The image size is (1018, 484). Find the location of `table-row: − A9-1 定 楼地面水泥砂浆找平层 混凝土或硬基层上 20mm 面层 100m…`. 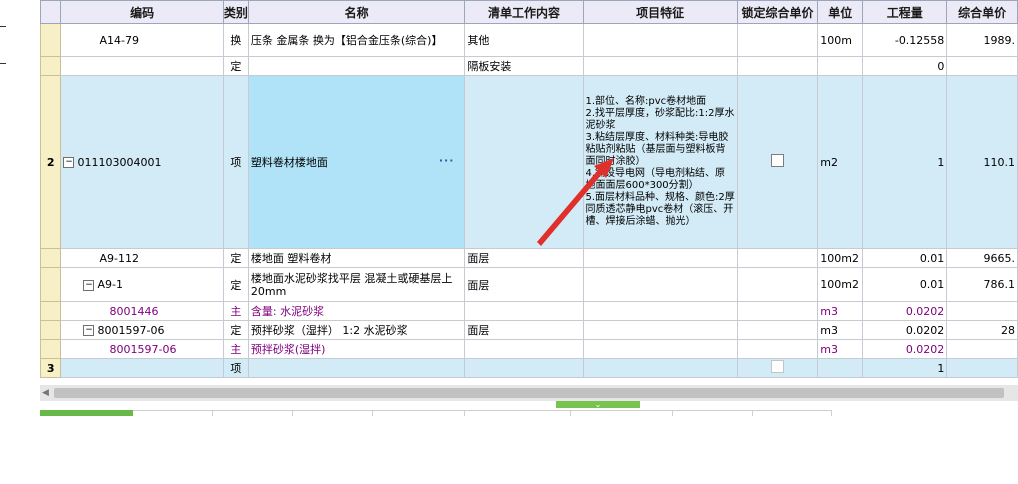

table-row: − A9-1 定 楼地面水泥砂浆找平层 混凝土或硬基层上 20mm 面层 100m… is located at coordinates (528, 284).